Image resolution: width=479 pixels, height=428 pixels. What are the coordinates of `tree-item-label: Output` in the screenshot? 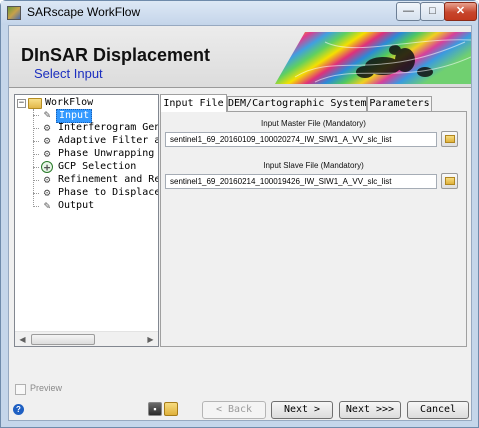 It's located at (76, 205).